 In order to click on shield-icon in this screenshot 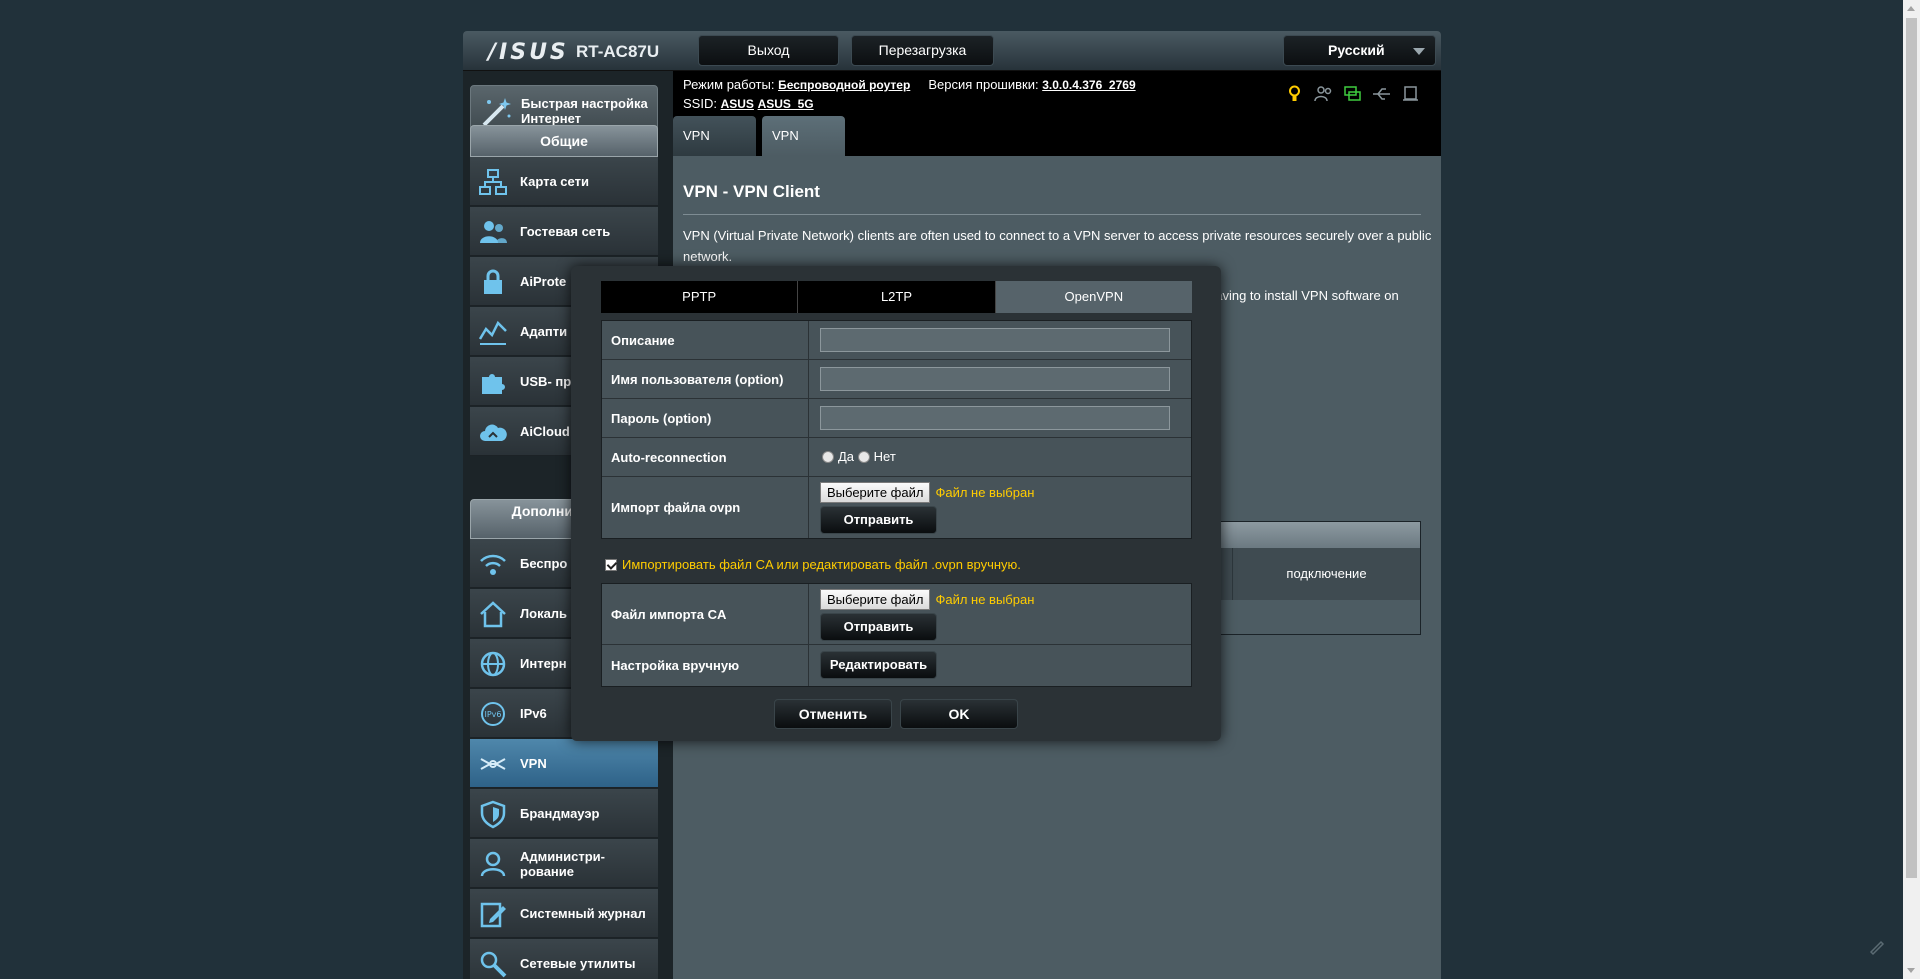, I will do `click(493, 814)`.